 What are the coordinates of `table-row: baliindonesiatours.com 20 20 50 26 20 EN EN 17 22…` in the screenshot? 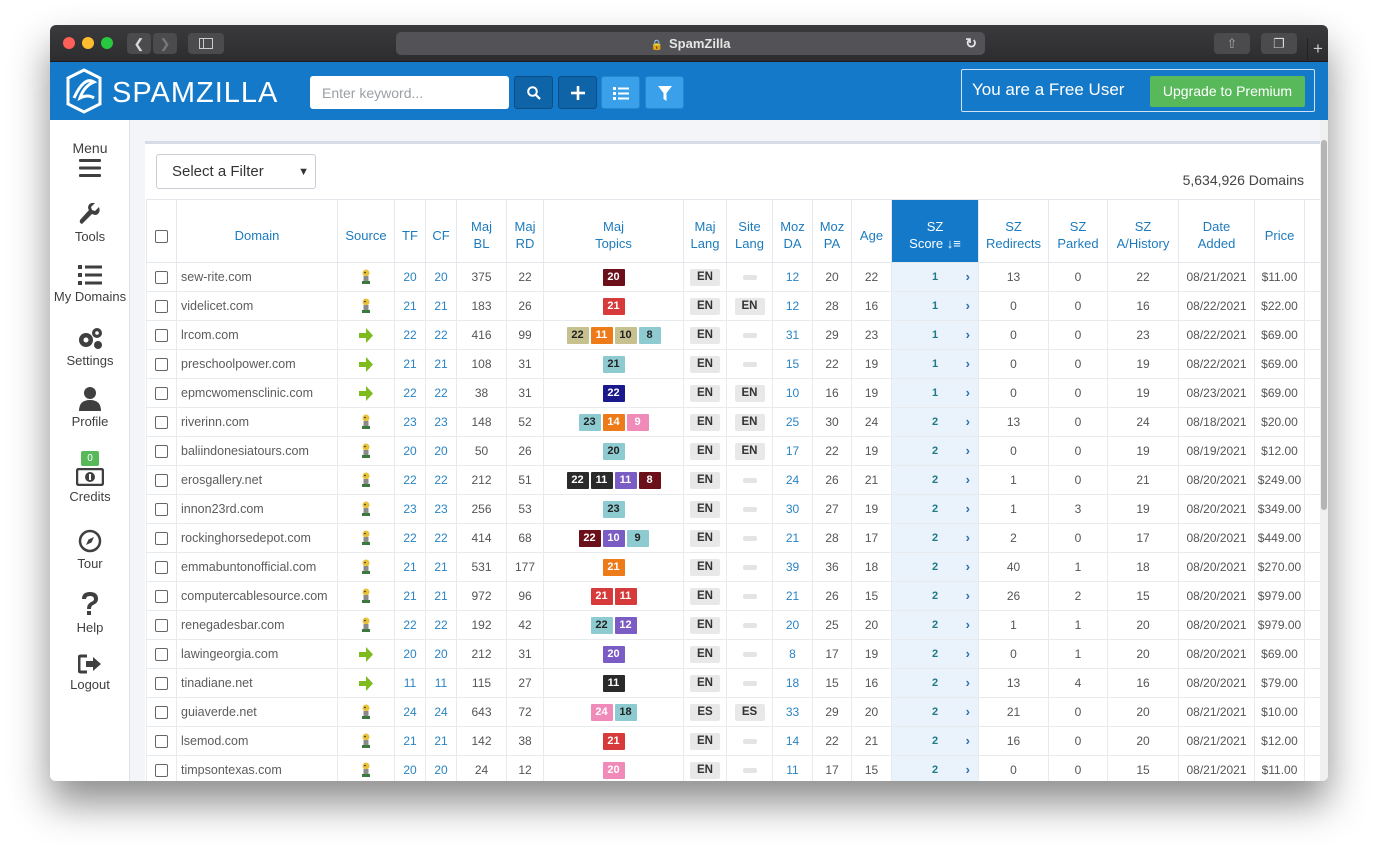 It's located at (736, 451).